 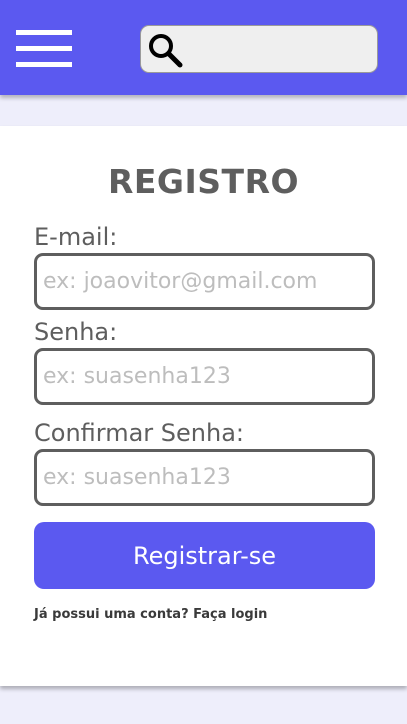 What do you see at coordinates (204, 281) in the screenshot?
I see `email-field` at bounding box center [204, 281].